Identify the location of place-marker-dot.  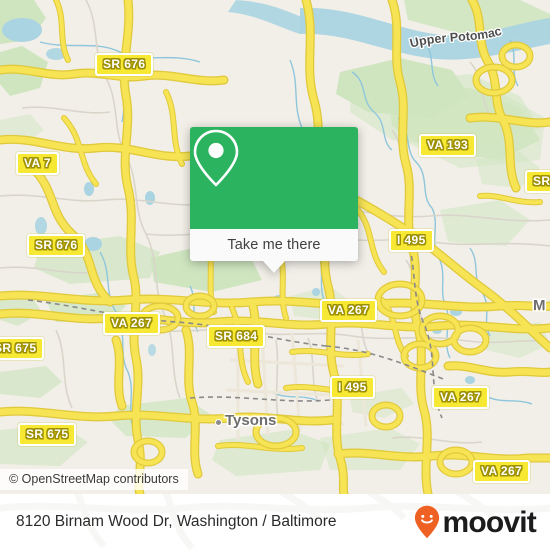
(218, 422).